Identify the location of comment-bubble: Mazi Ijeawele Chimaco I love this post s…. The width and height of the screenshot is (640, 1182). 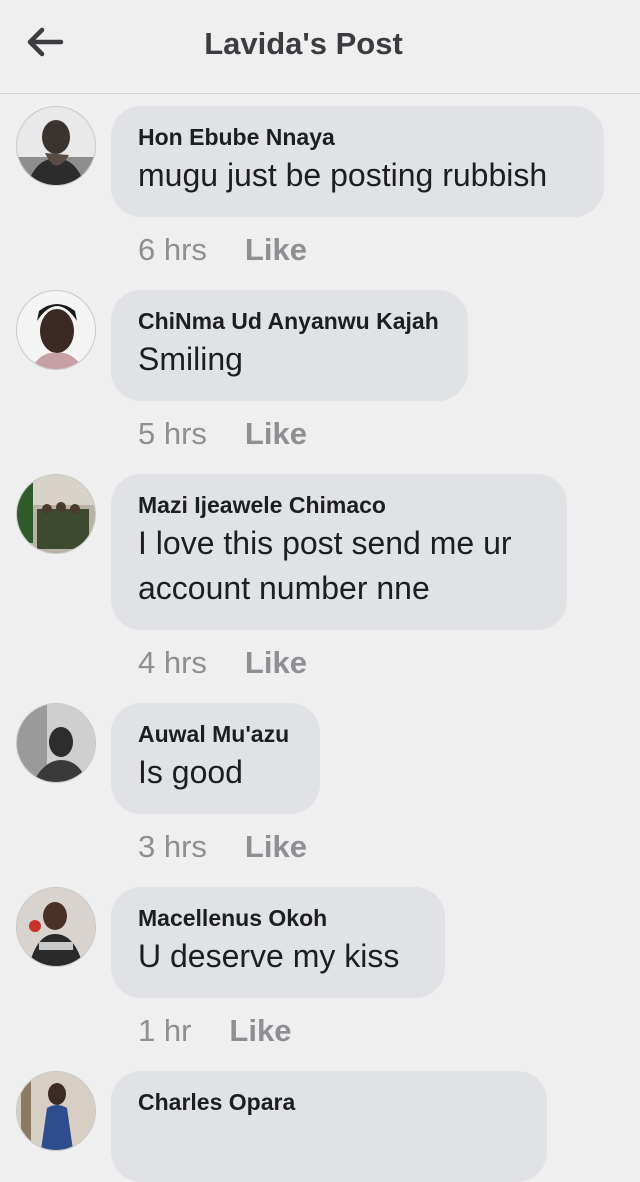
(339, 552).